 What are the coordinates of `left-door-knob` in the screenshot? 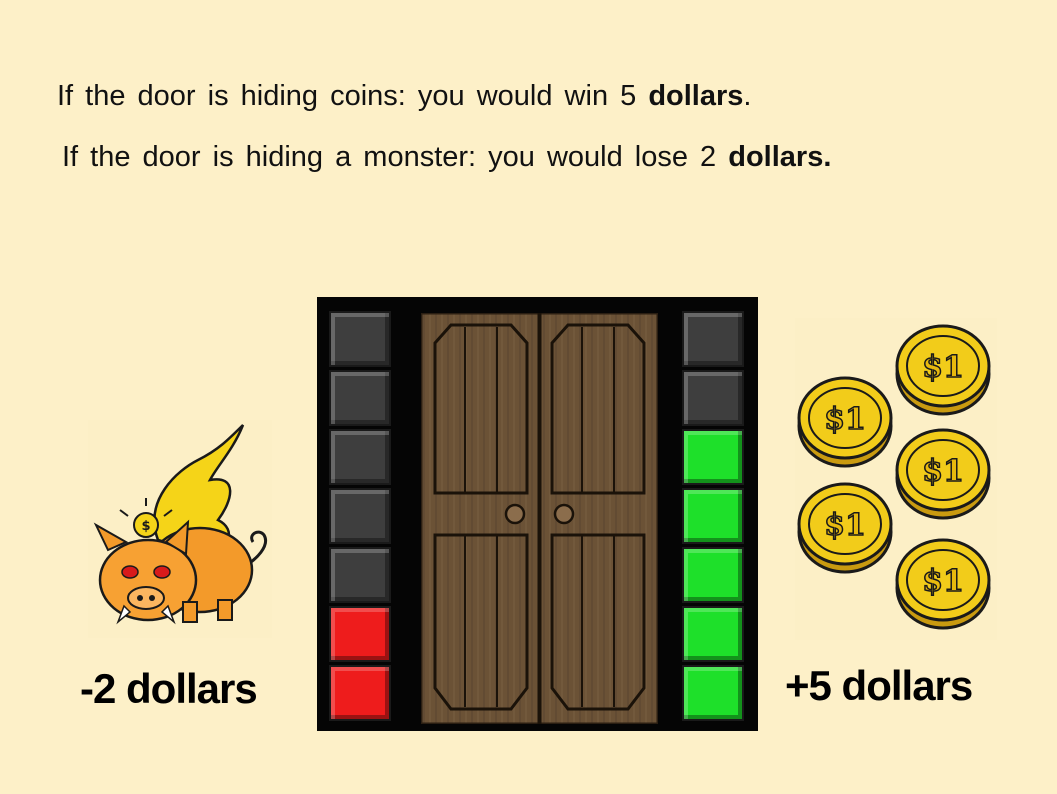 It's located at (515, 514).